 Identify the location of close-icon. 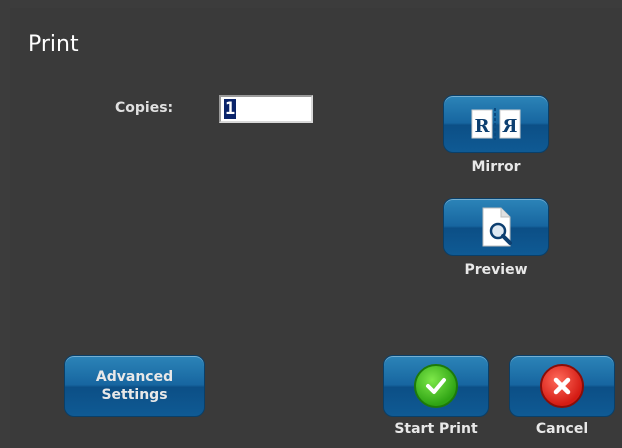
(562, 386).